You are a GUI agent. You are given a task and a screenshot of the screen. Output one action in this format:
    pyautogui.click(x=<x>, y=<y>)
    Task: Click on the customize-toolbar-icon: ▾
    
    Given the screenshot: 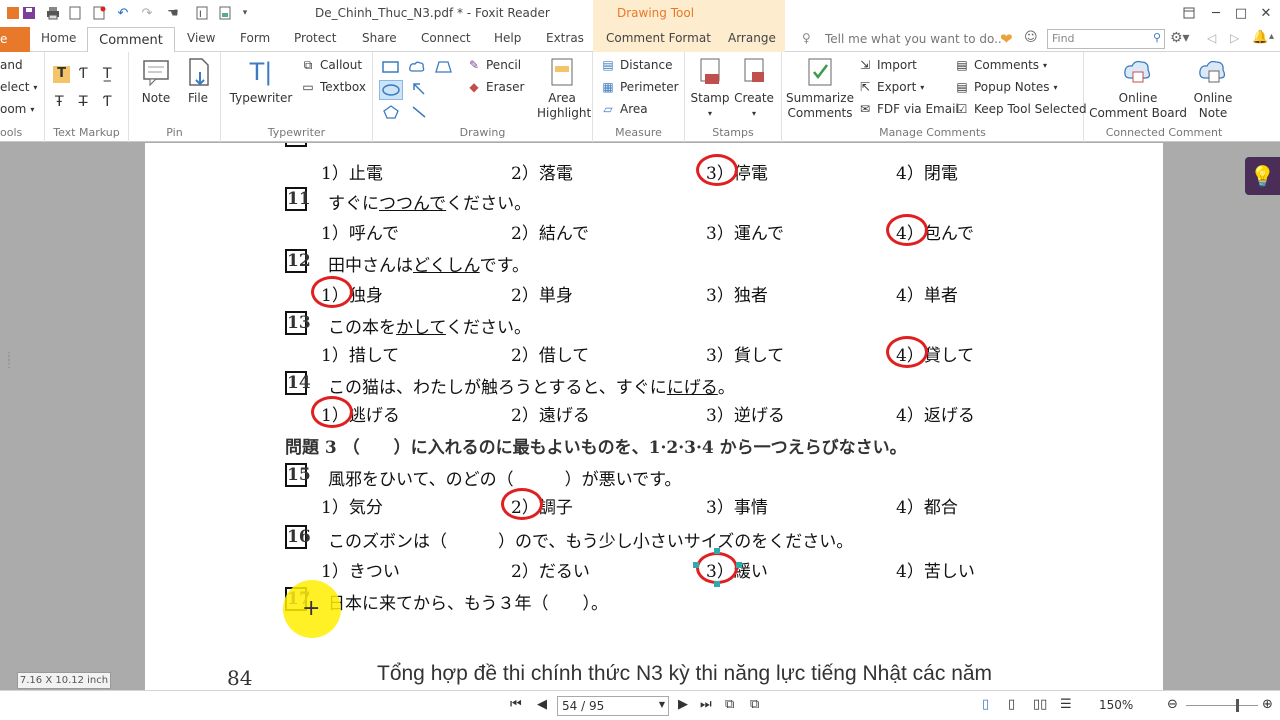 What is the action you would take?
    pyautogui.click(x=245, y=13)
    